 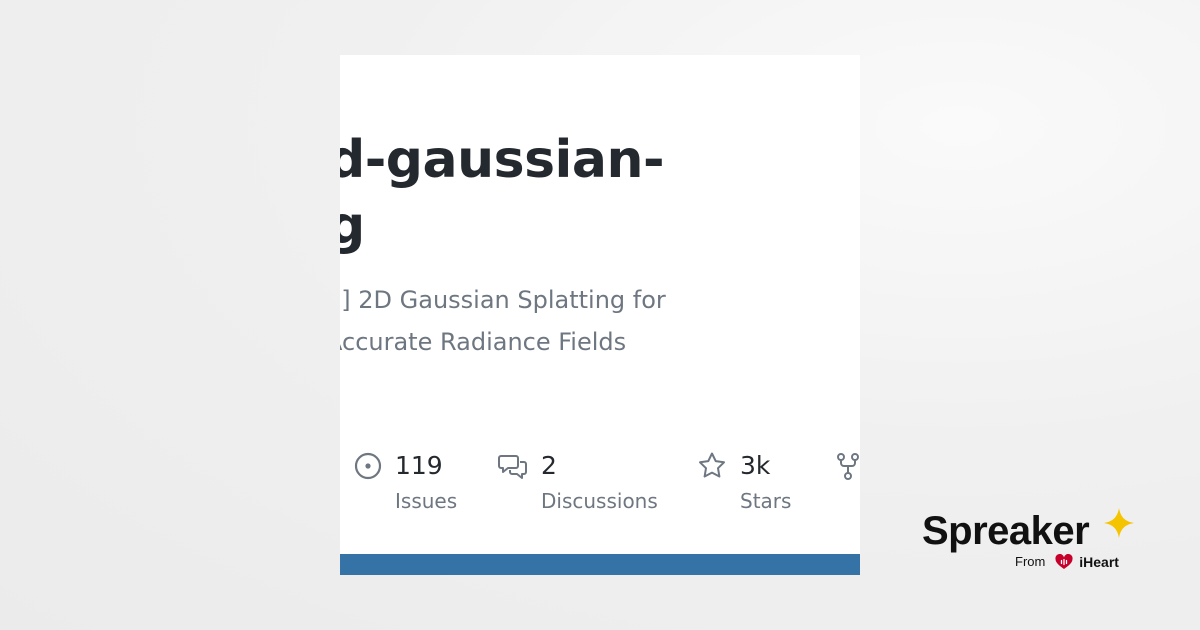 I want to click on spreaker-logo: Spreaker From iHeart, so click(x=1032, y=543).